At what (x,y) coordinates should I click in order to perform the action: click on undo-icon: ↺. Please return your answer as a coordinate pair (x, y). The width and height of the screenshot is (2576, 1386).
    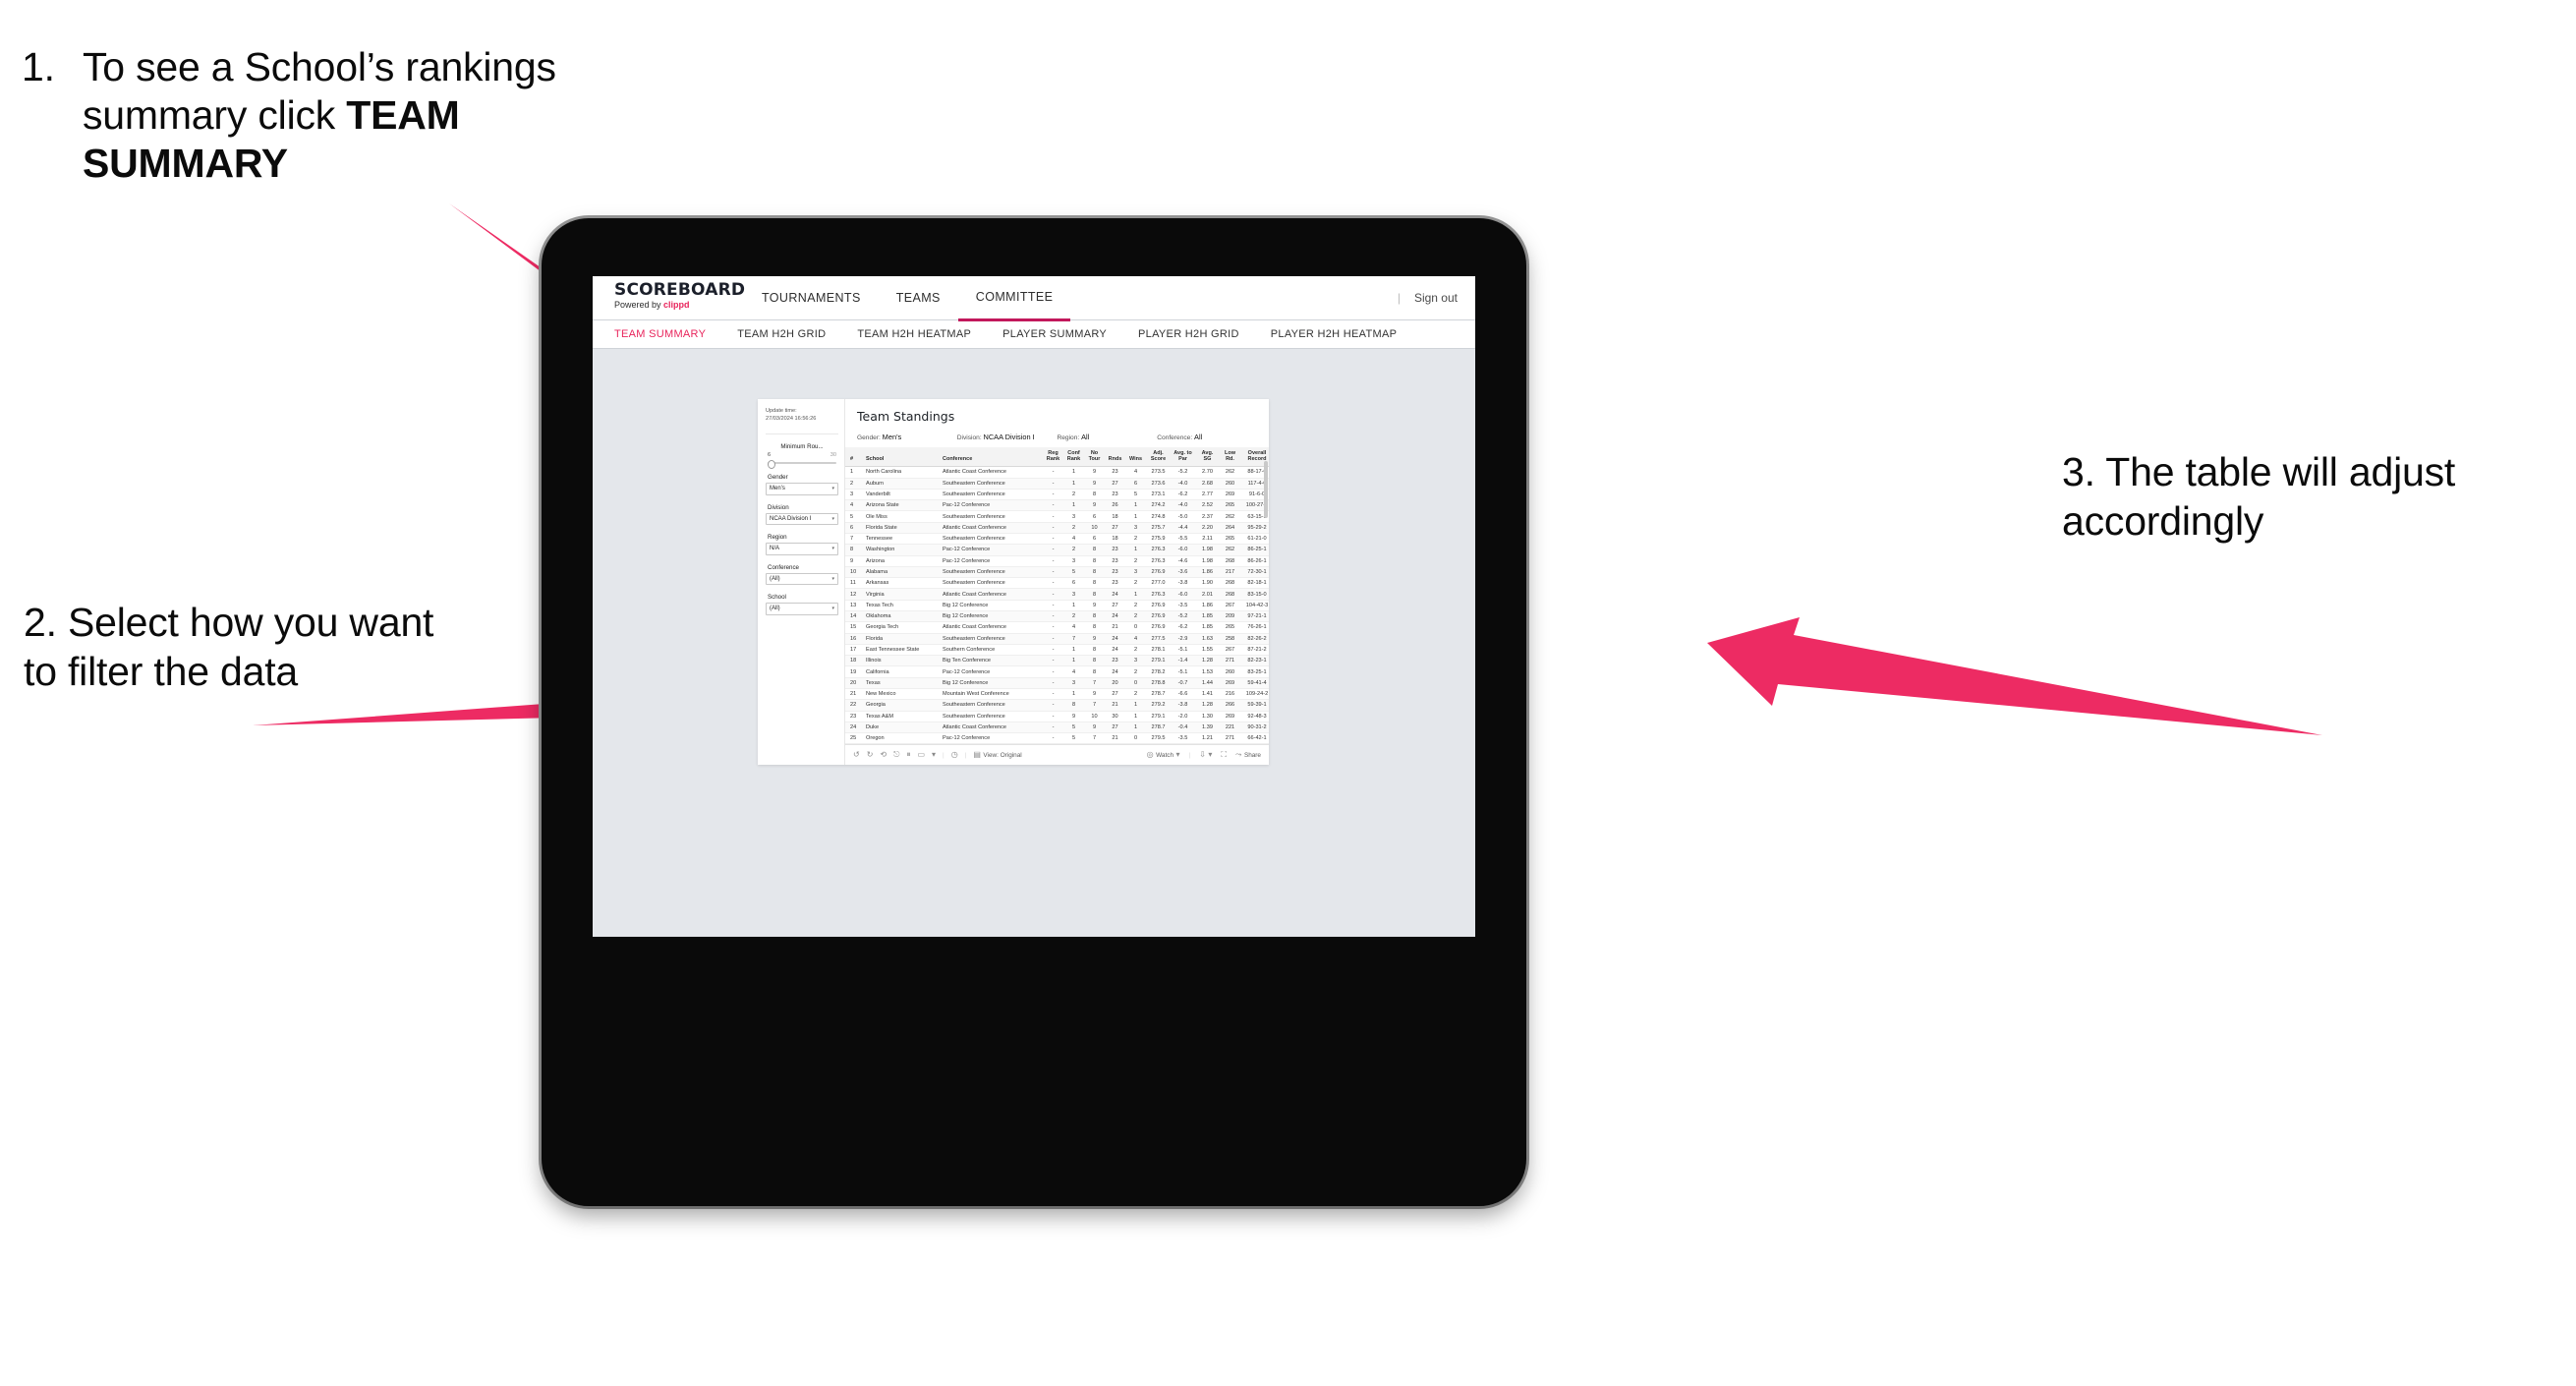
    Looking at the image, I should click on (857, 755).